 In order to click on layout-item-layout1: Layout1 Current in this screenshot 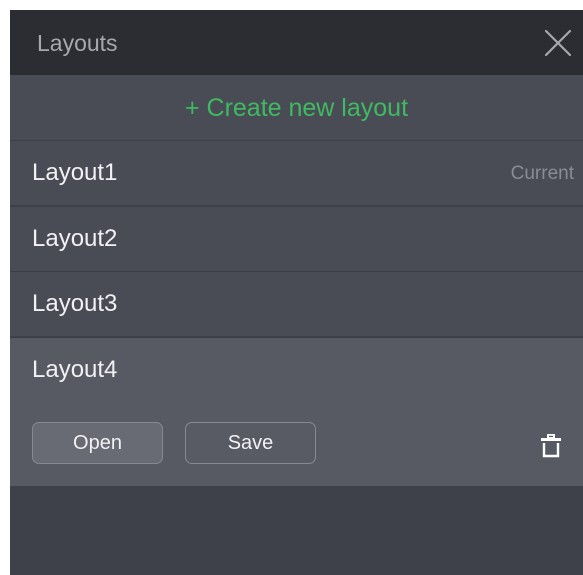, I will do `click(296, 172)`.